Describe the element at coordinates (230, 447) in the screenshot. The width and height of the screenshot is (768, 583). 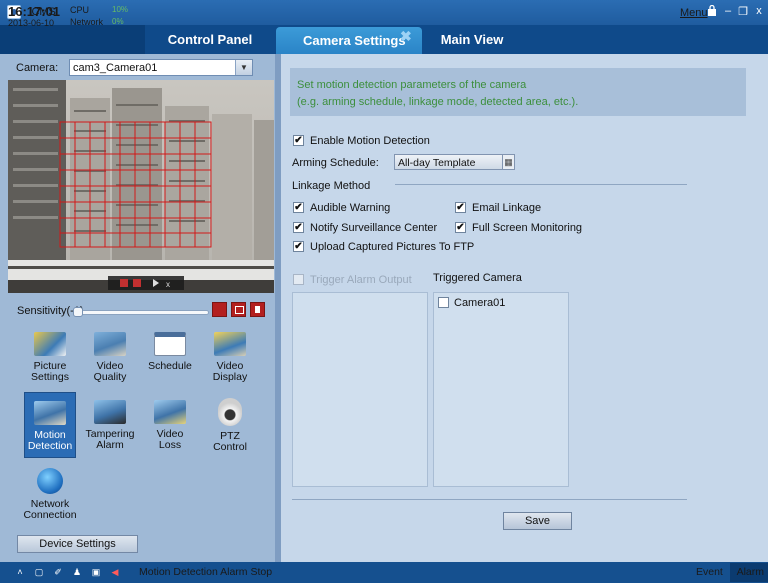
I see `tool-label: Control` at that location.